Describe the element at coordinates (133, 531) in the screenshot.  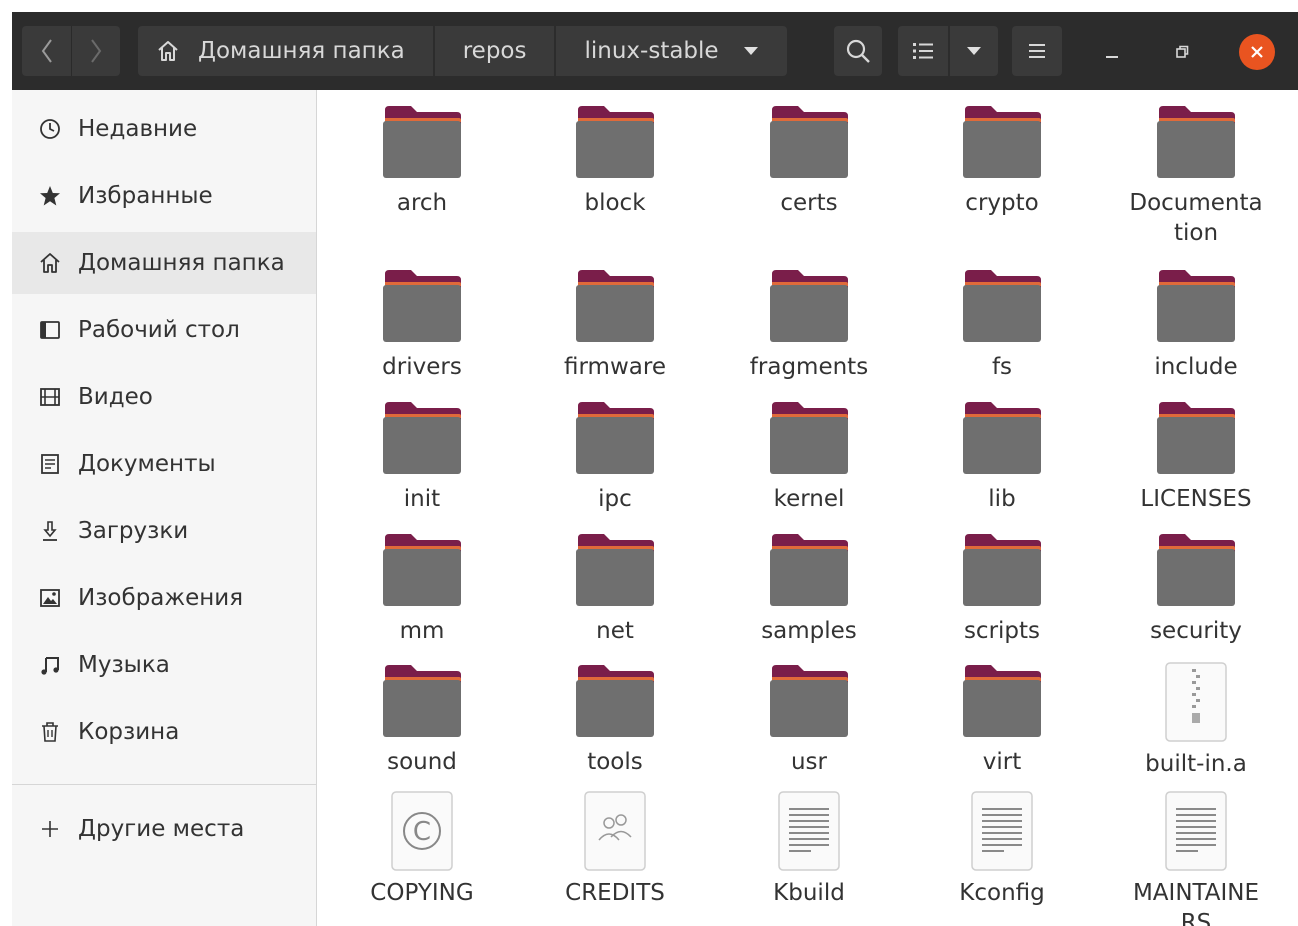
I see `sidebar-item-label: Загрузки` at that location.